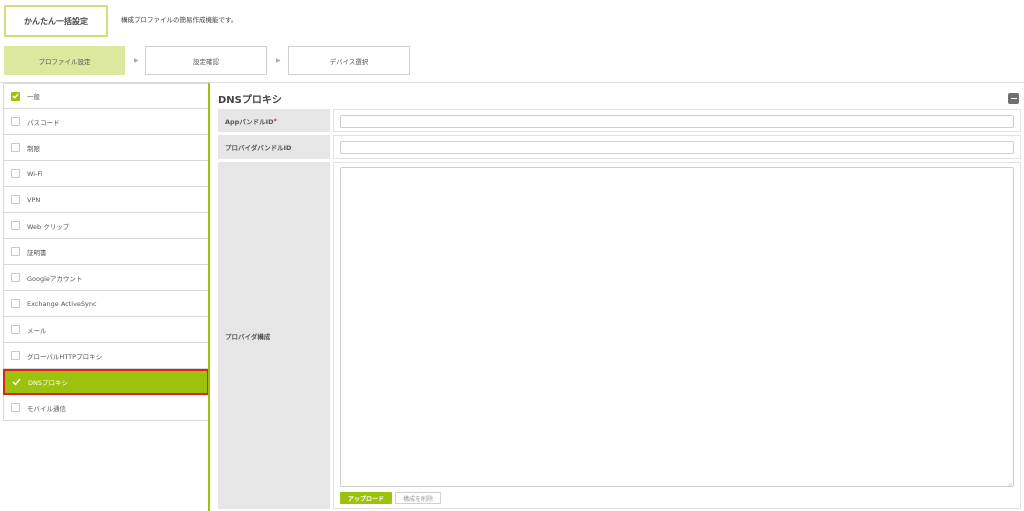 The image size is (1024, 511). What do you see at coordinates (48, 383) in the screenshot?
I see `sidebar-item-label: DNSプロキシ` at bounding box center [48, 383].